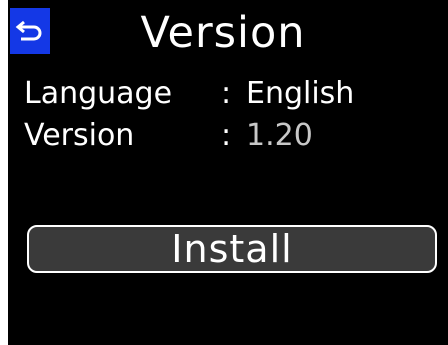 The image size is (448, 345). I want to click on version-label: Version, so click(79, 135).